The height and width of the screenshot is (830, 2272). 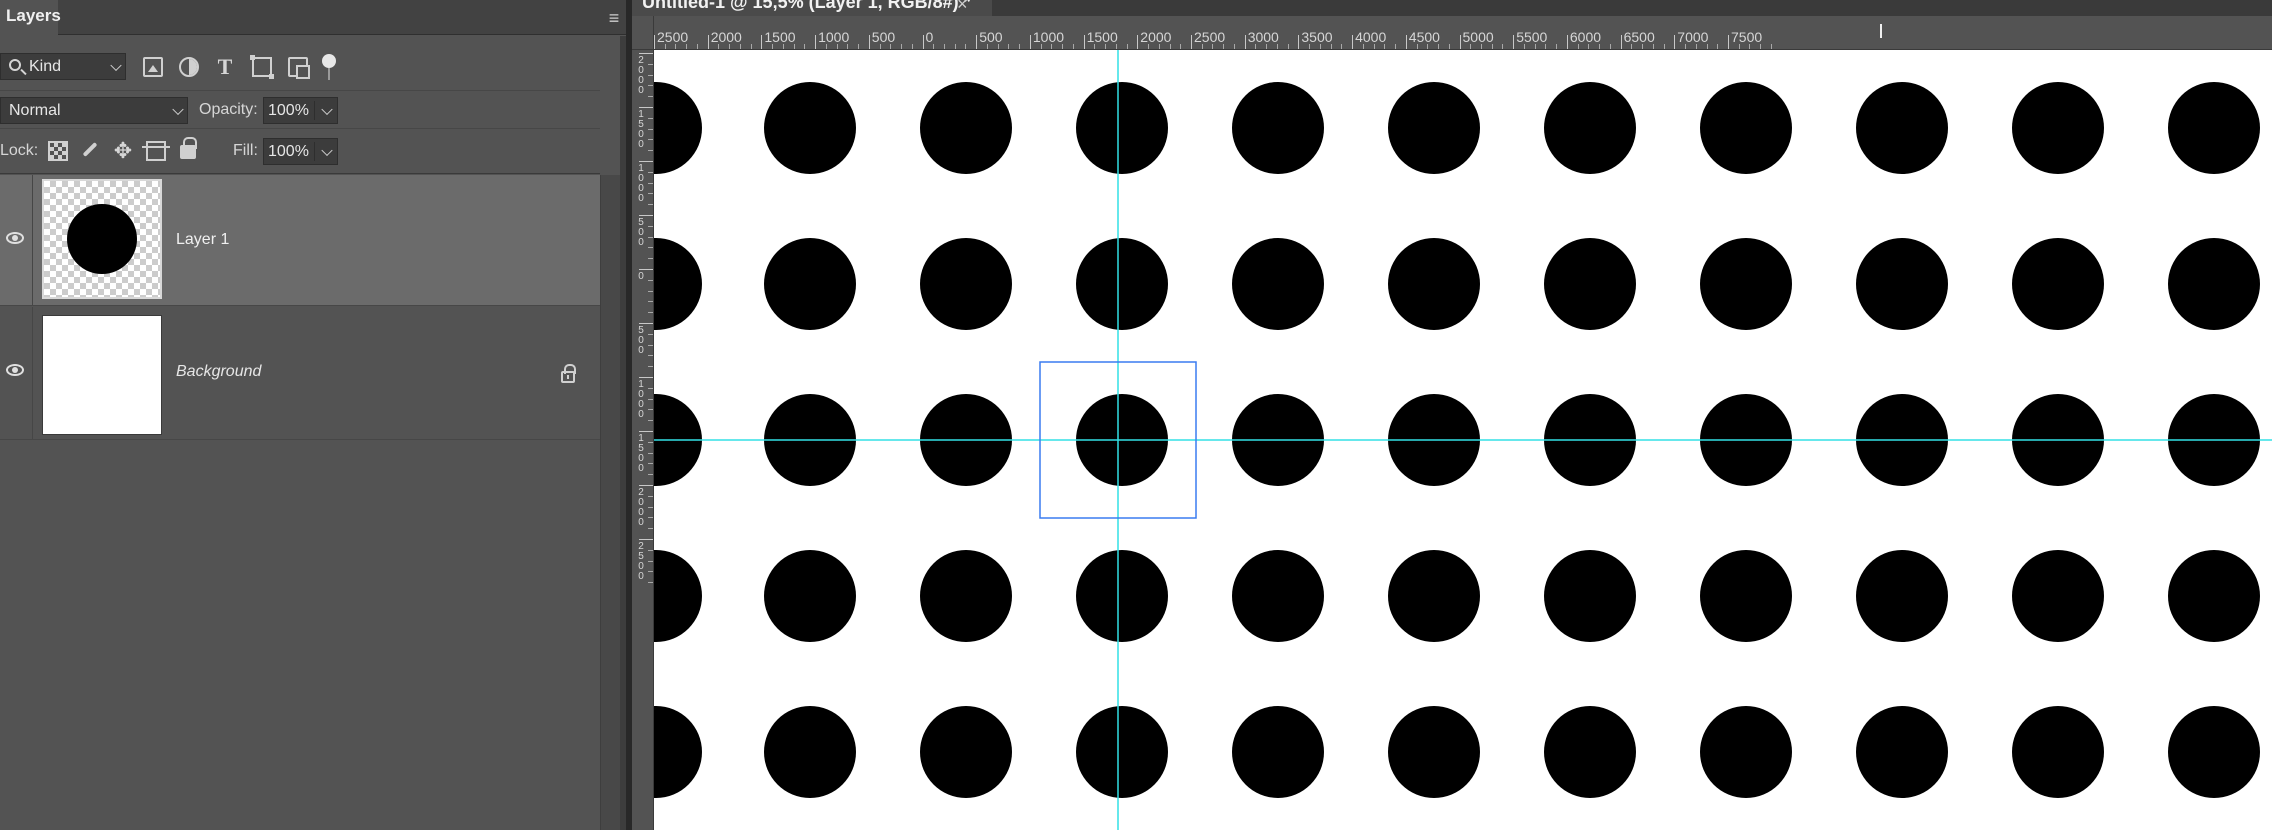 I want to click on lock-artboard-icon, so click(x=156, y=151).